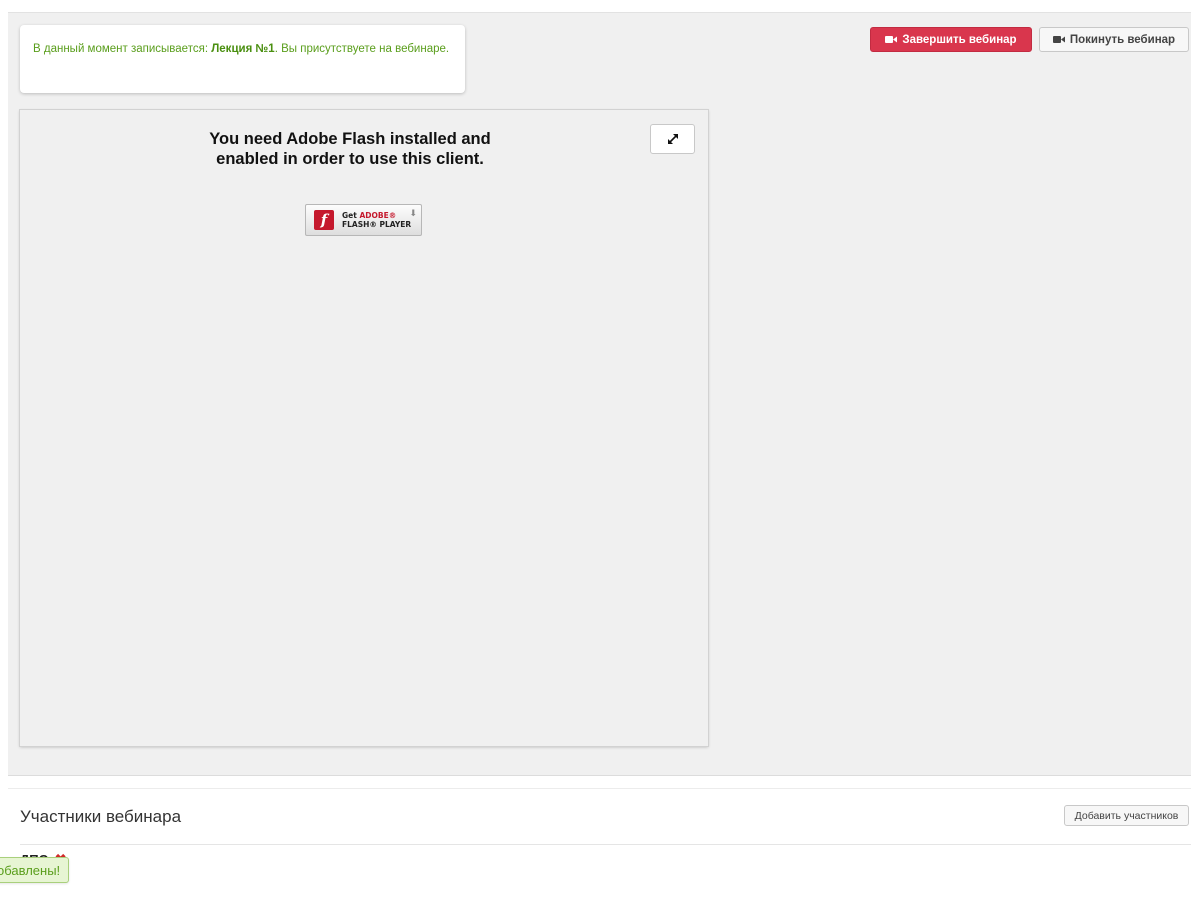 The width and height of the screenshot is (1191, 905). I want to click on badge-flash-player: FLASH® PLAYER, so click(377, 224).